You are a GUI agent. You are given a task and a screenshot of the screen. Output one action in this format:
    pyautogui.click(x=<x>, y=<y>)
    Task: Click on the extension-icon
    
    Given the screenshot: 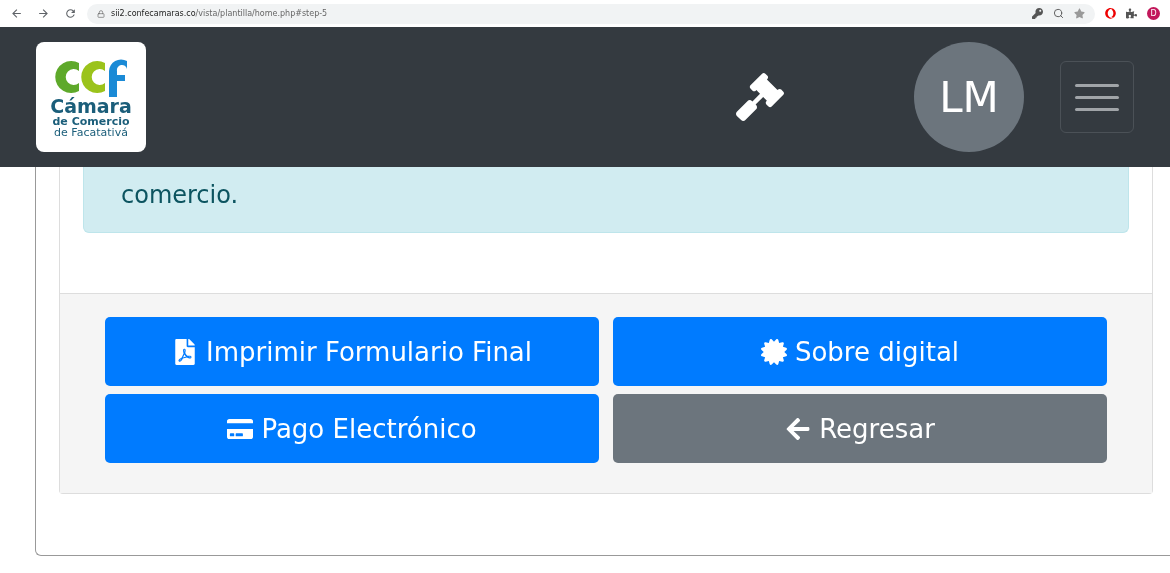 What is the action you would take?
    pyautogui.click(x=1110, y=13)
    